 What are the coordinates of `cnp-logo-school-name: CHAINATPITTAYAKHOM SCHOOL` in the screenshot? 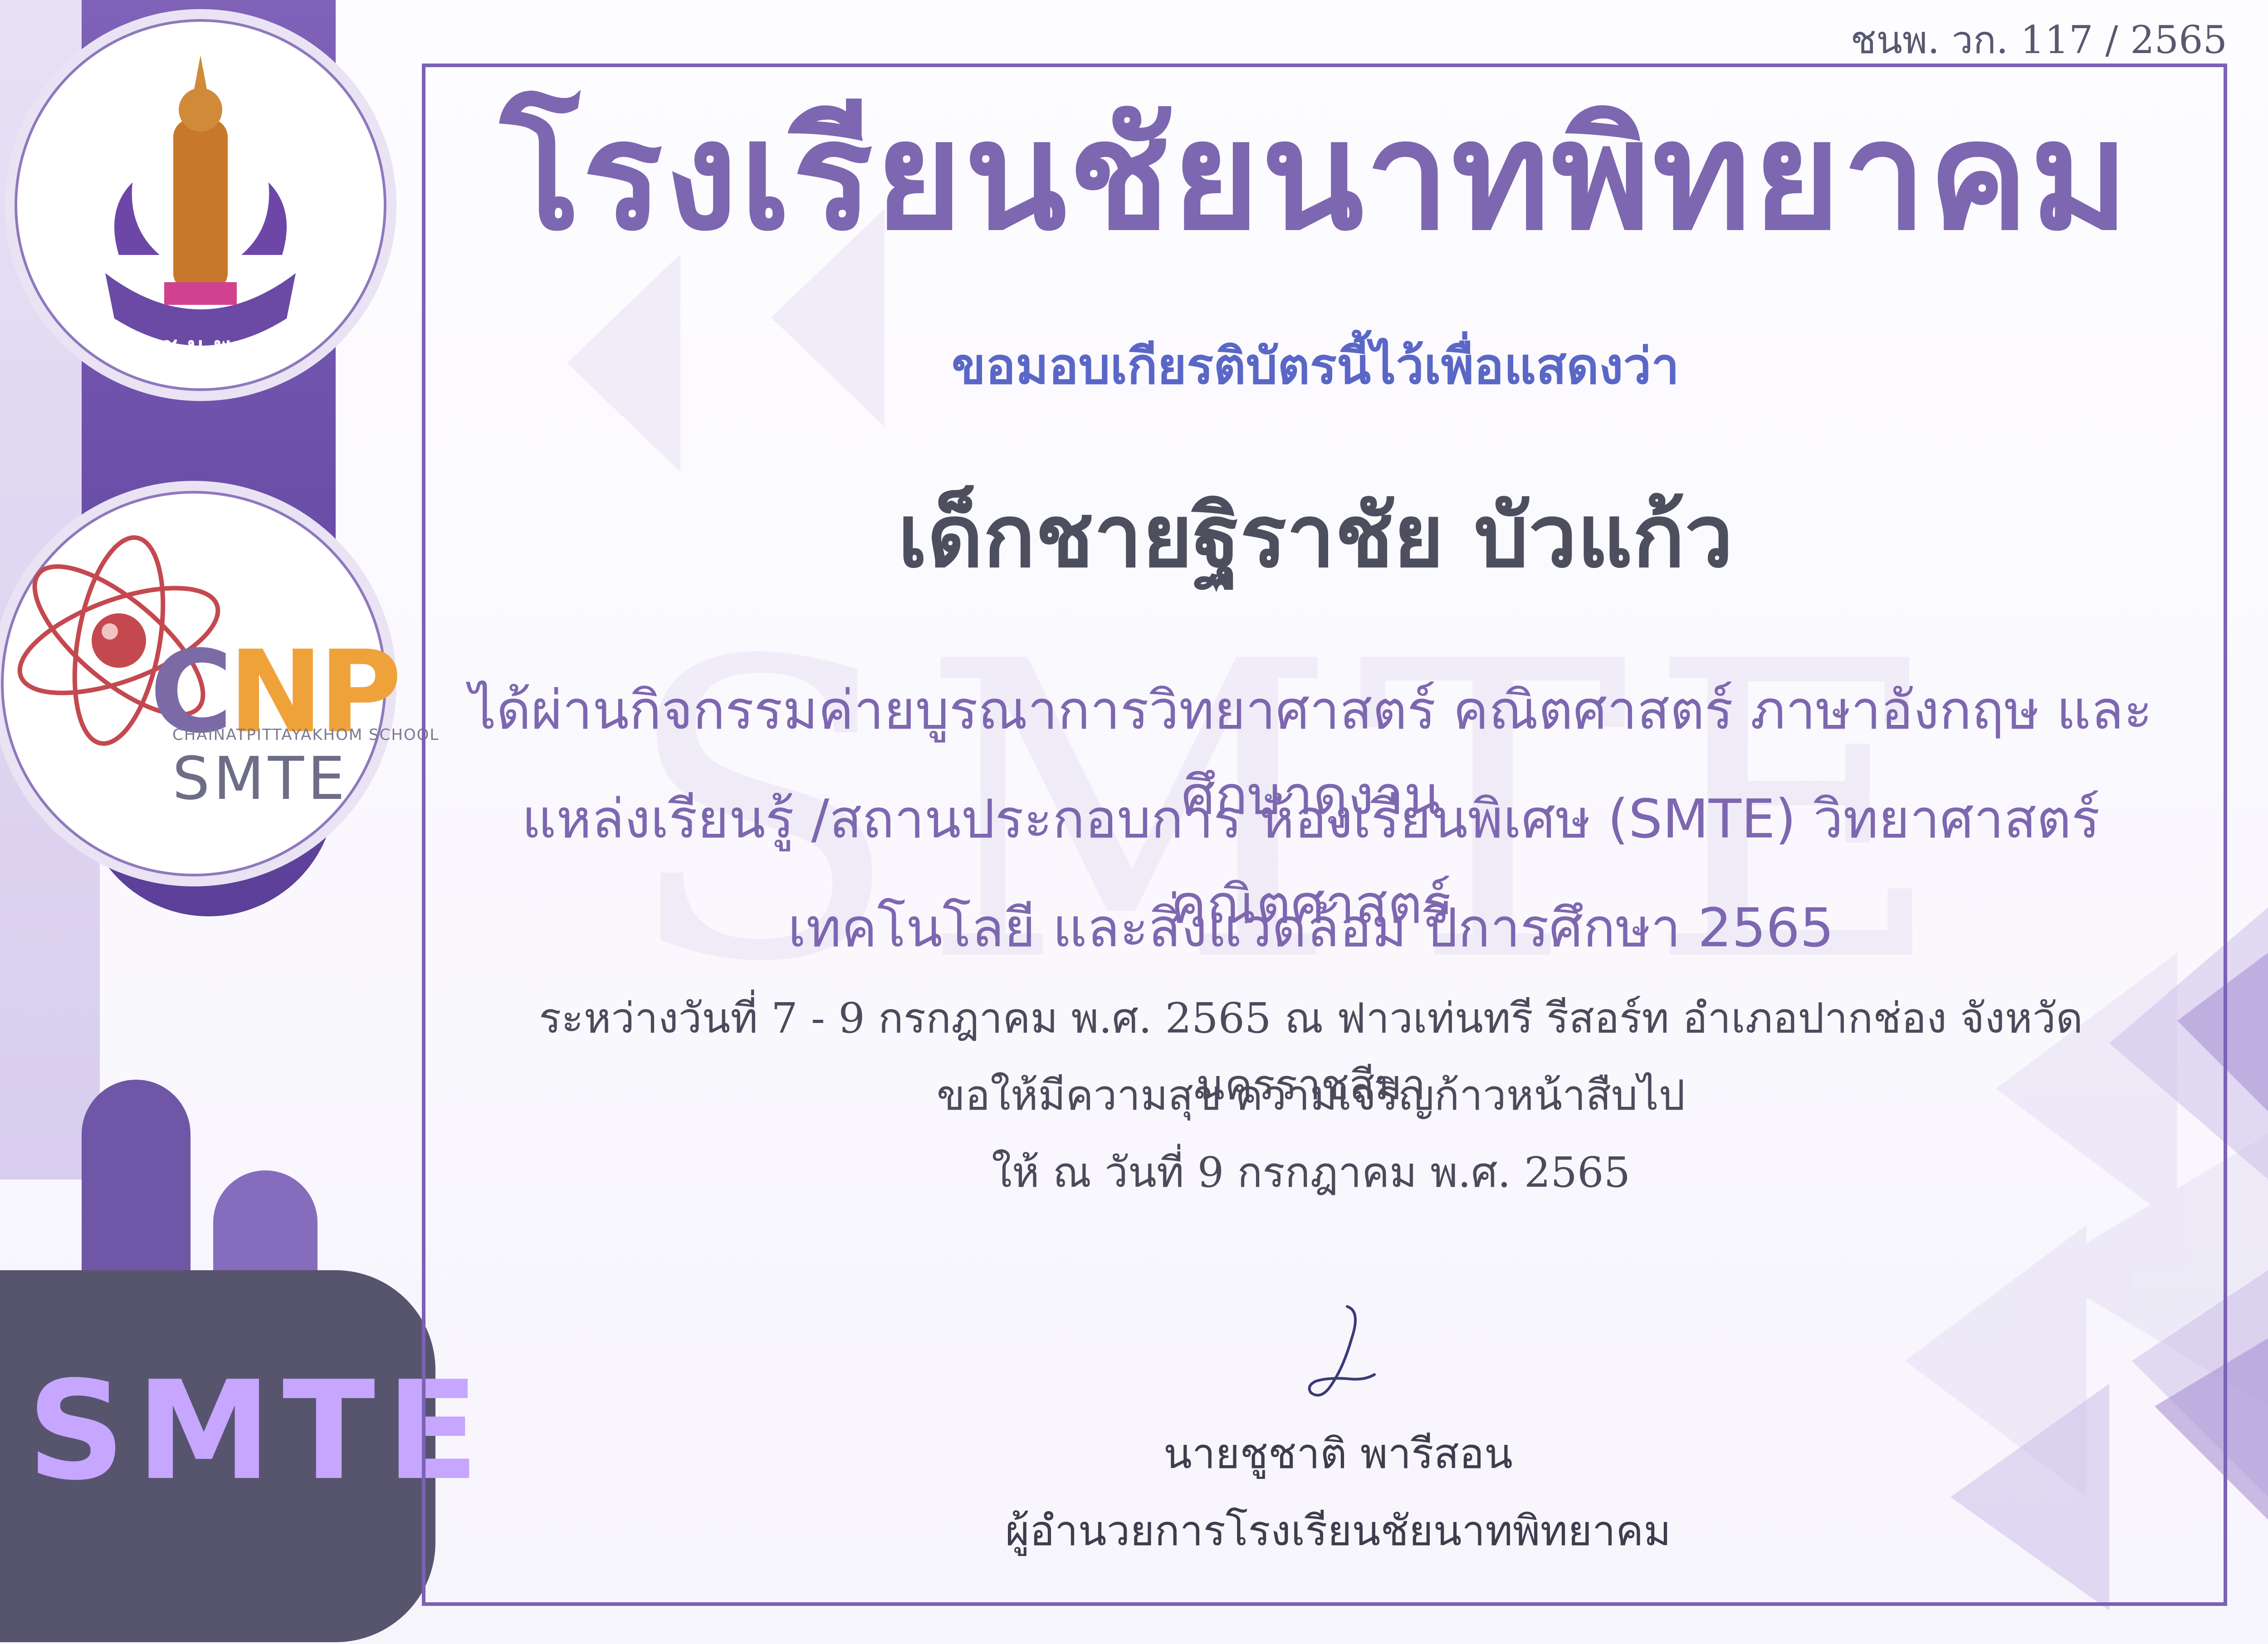 It's located at (306, 735).